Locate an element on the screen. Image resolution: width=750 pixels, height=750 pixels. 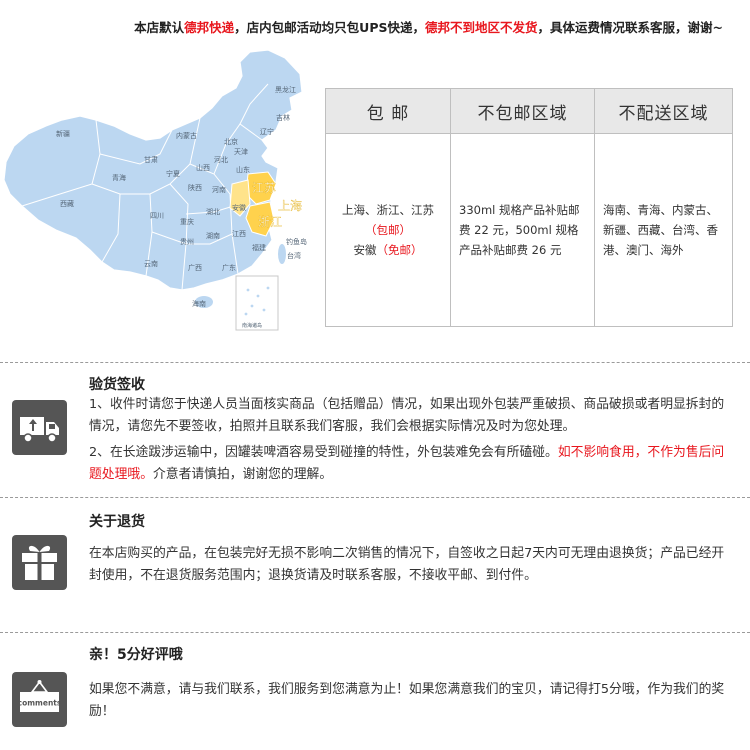
notice-text-3: ，具体运费情况联系客服，谢谢~ is located at coordinates (630, 27).